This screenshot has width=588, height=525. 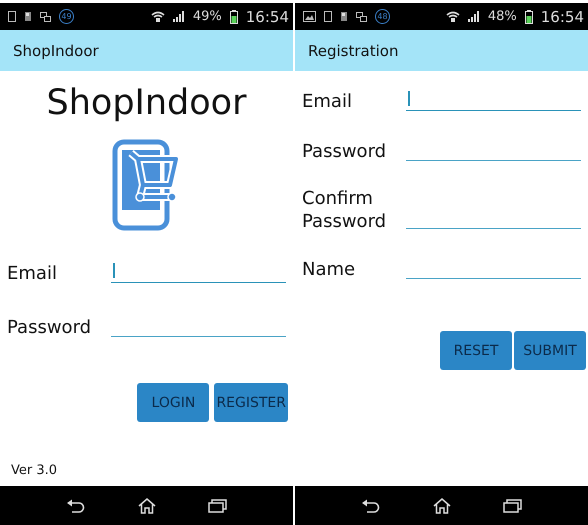 I want to click on app-bar-title: ShopIndoor, so click(x=146, y=50).